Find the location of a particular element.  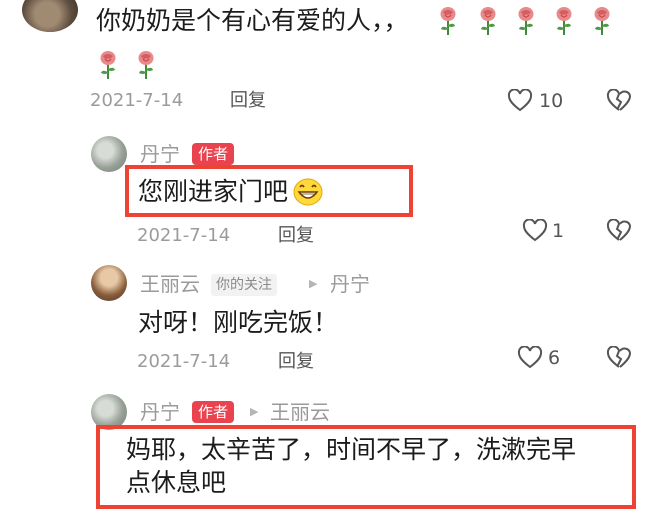

following-tag: 你的关注 is located at coordinates (244, 285).